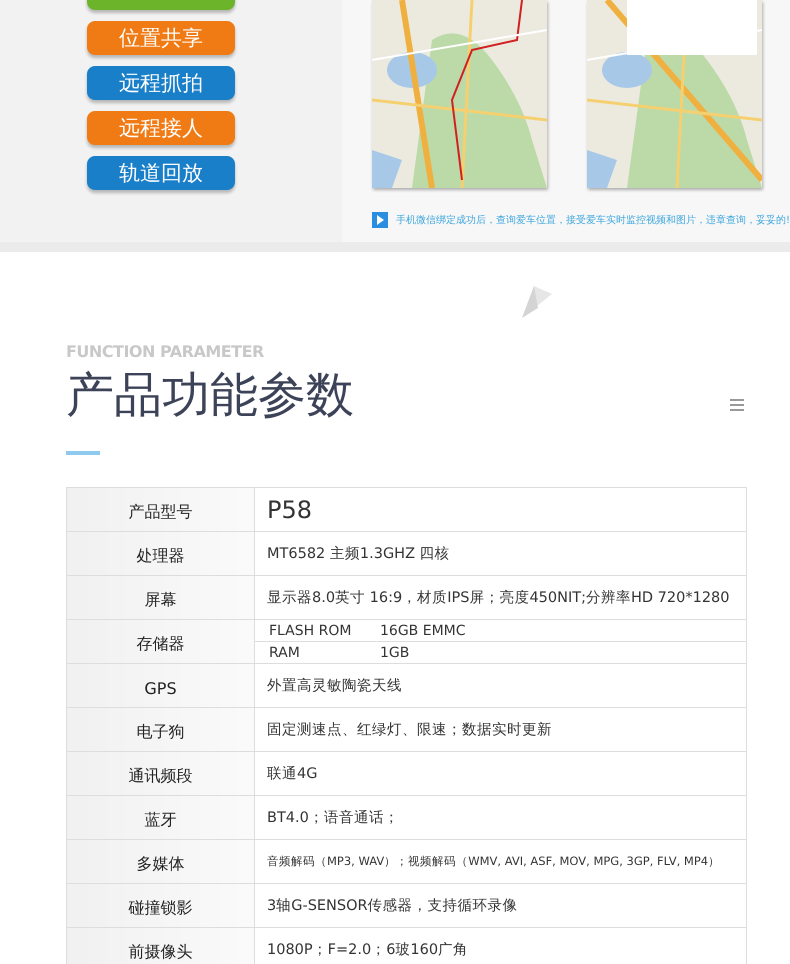 Image resolution: width=790 pixels, height=964 pixels. Describe the element at coordinates (380, 220) in the screenshot. I see `play-icon` at that location.